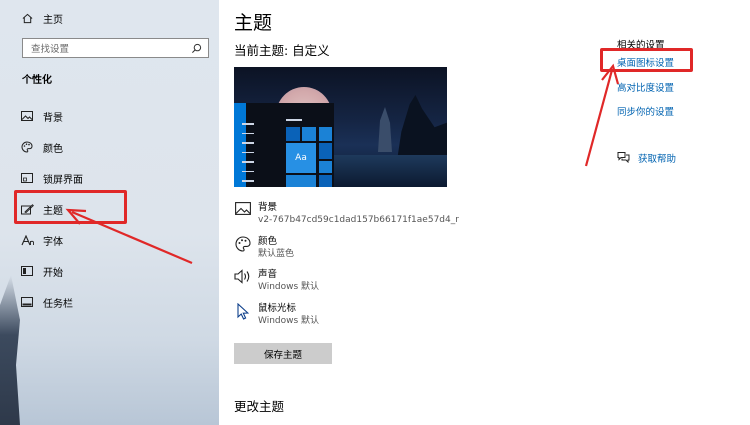 The height and width of the screenshot is (425, 750). What do you see at coordinates (196, 48) in the screenshot?
I see `search-icon` at bounding box center [196, 48].